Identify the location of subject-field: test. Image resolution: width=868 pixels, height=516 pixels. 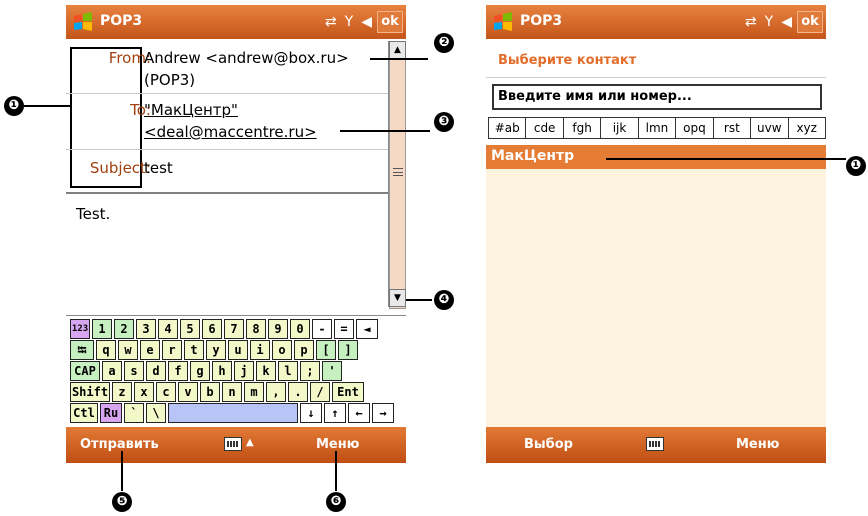
(158, 168).